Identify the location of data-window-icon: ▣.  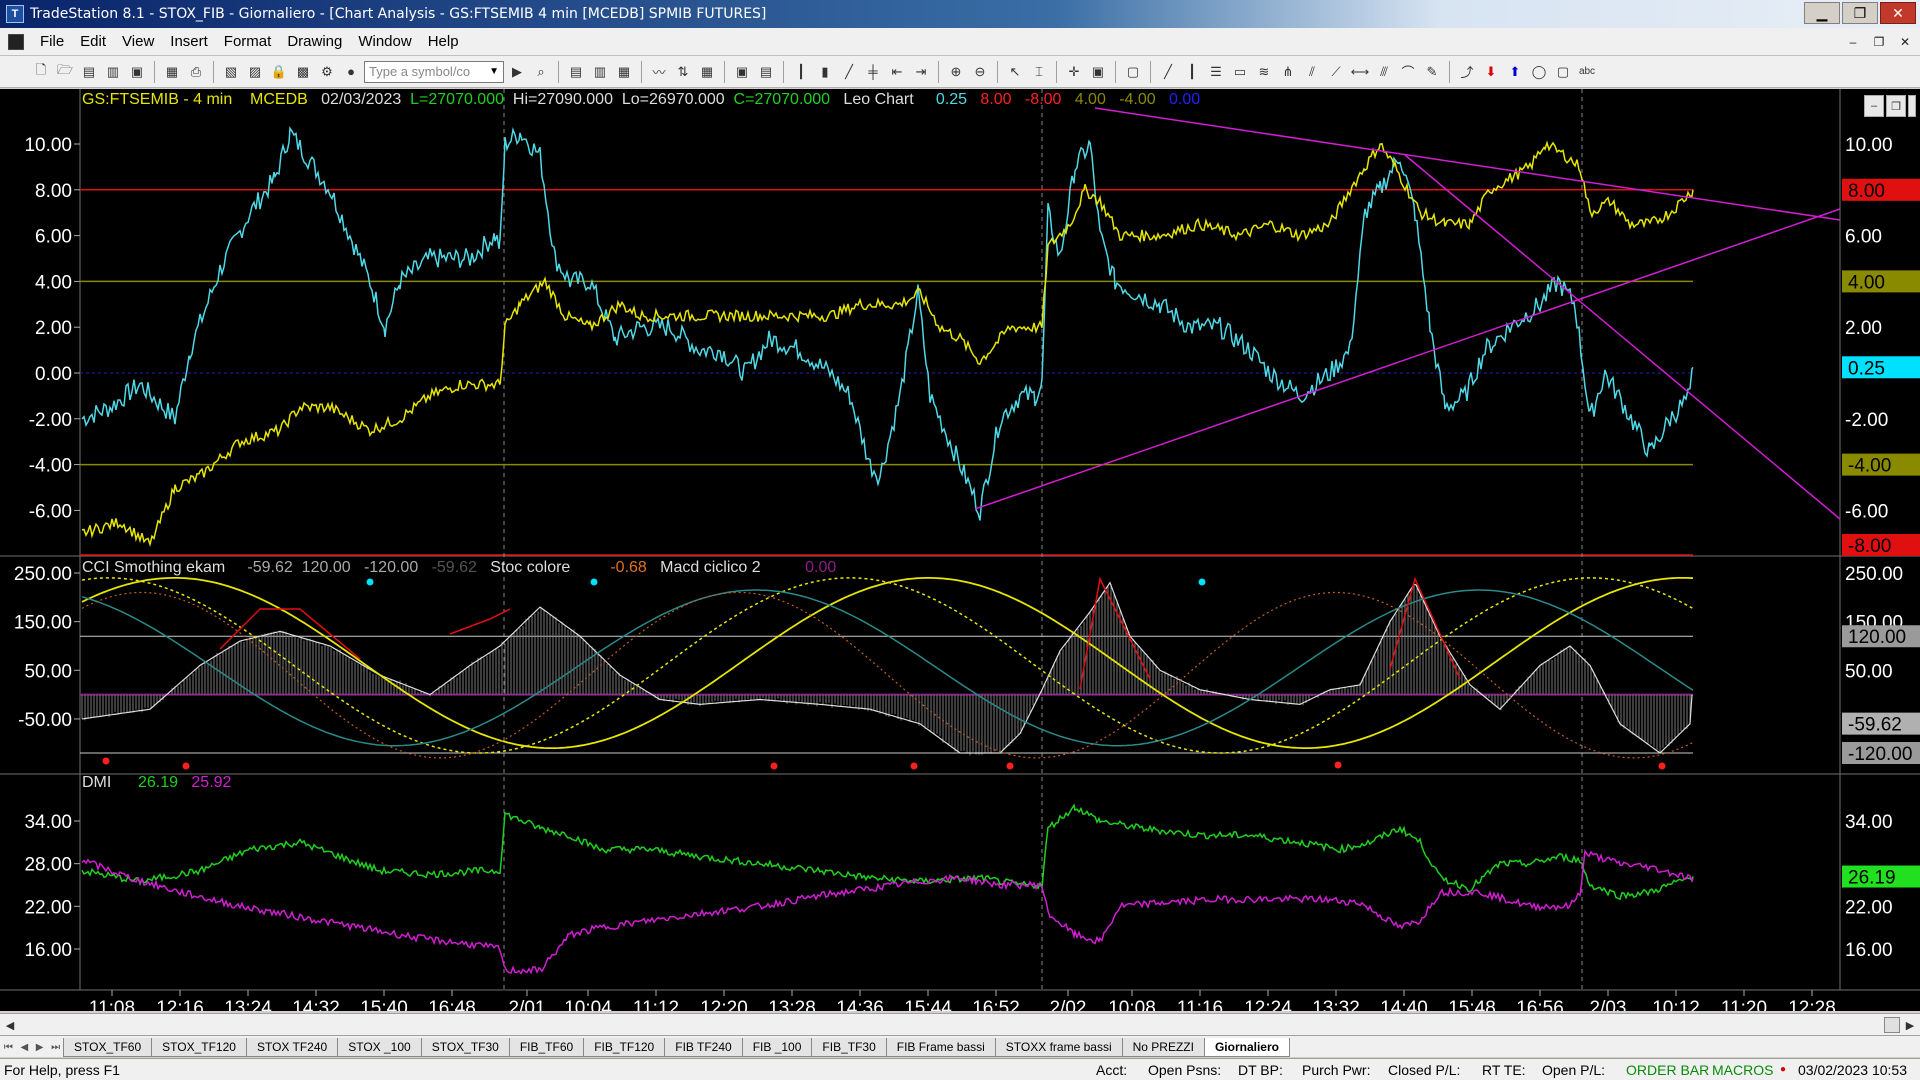
(1098, 72).